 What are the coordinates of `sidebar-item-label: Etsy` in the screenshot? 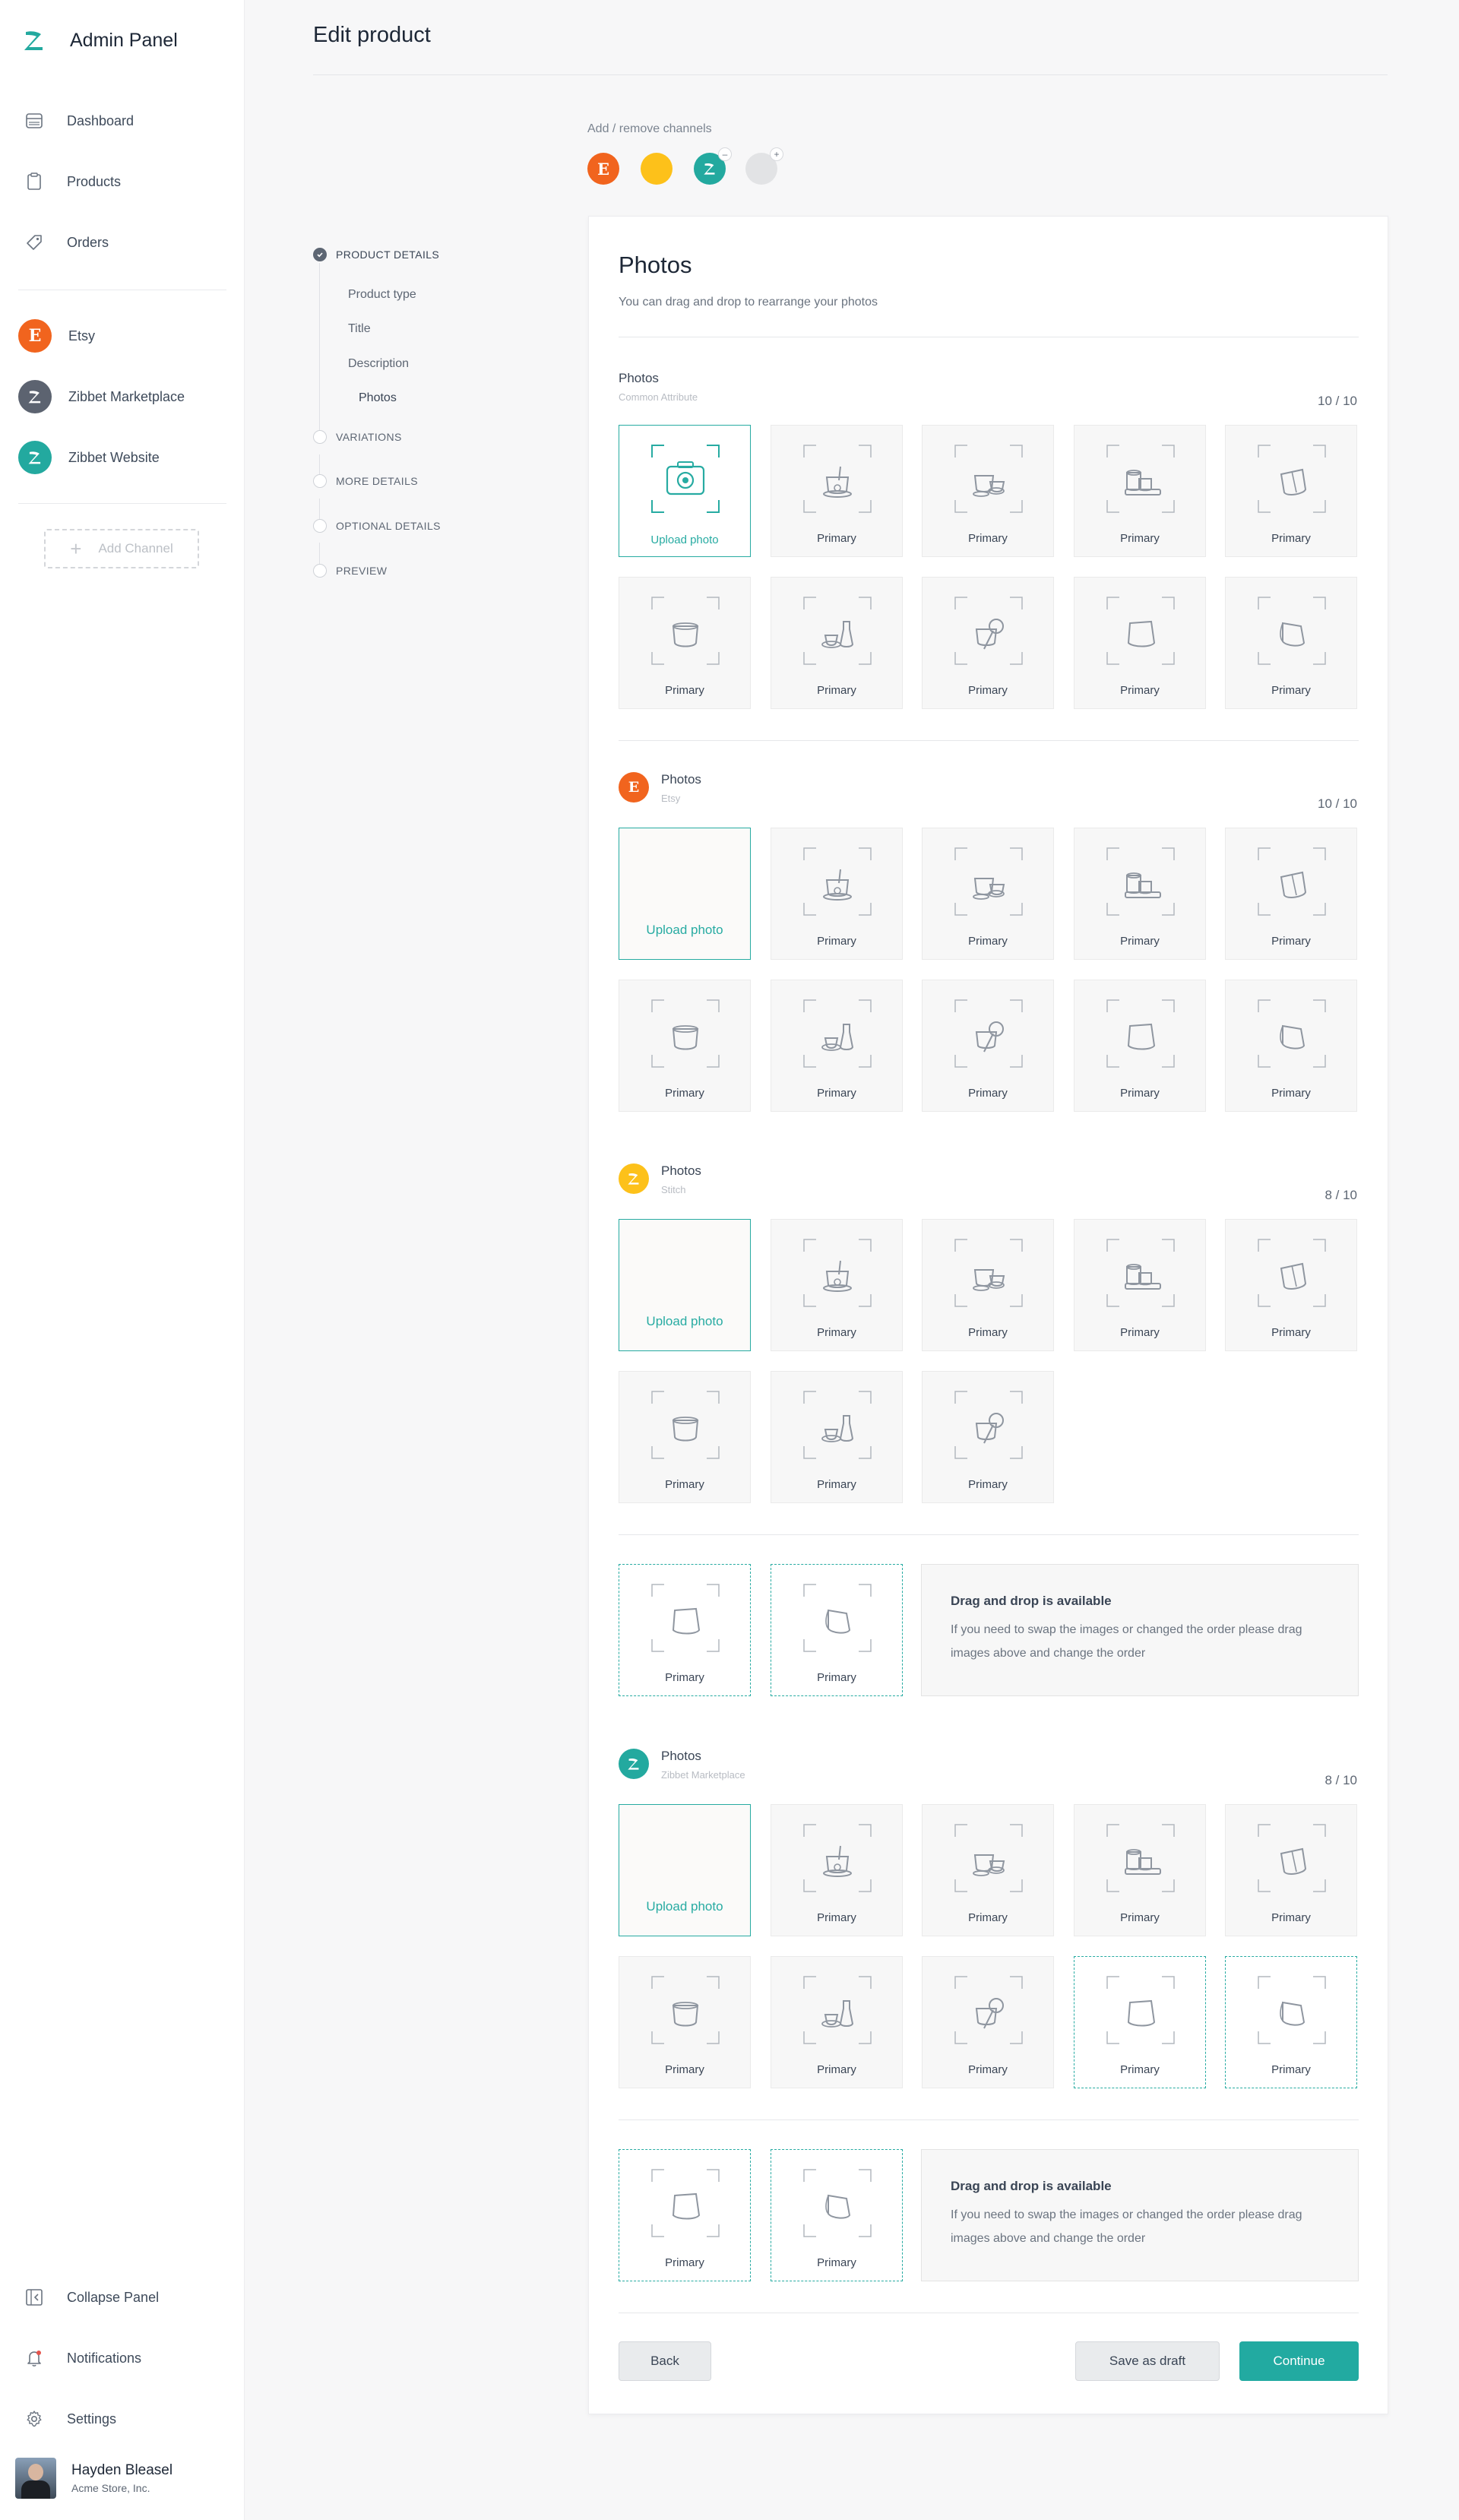 It's located at (82, 335).